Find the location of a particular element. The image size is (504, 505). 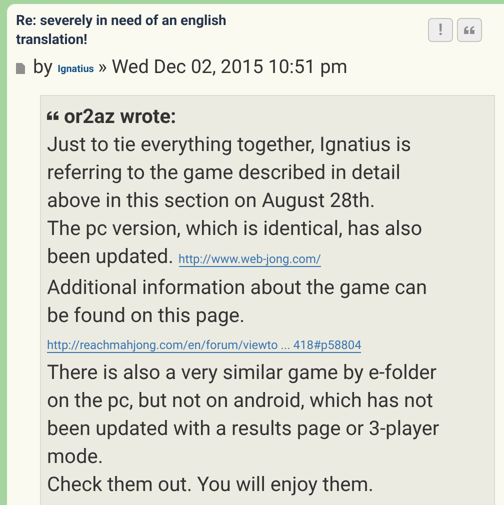

quote-text: Additional information about the game can be found on this page. is located at coordinates (237, 301).